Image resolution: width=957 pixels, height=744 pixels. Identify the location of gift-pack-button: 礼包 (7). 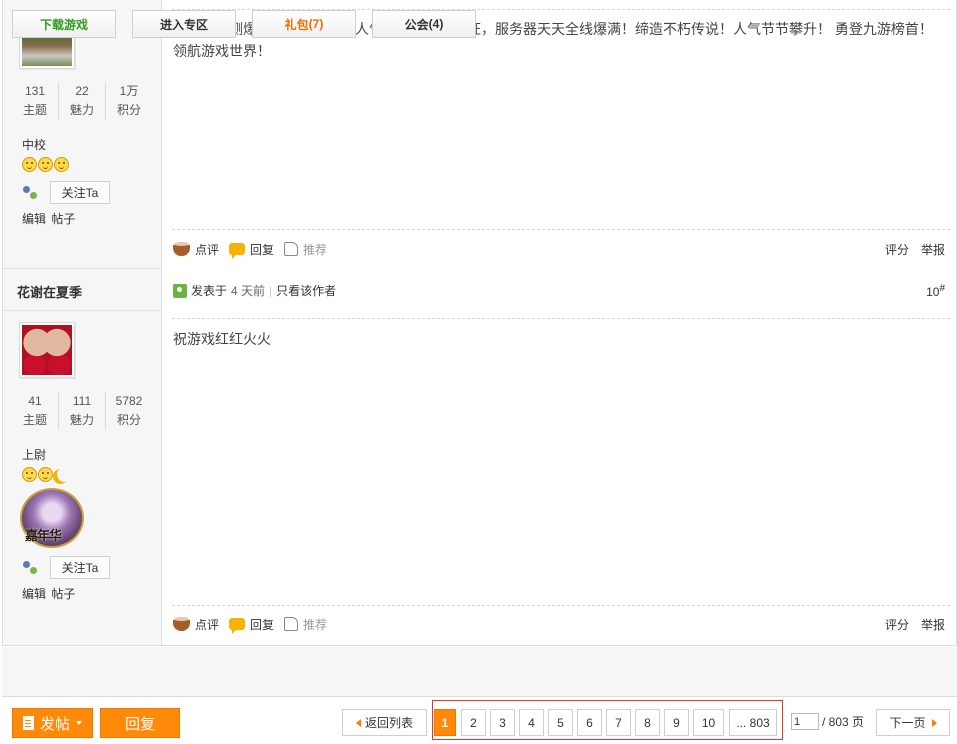
(304, 24).